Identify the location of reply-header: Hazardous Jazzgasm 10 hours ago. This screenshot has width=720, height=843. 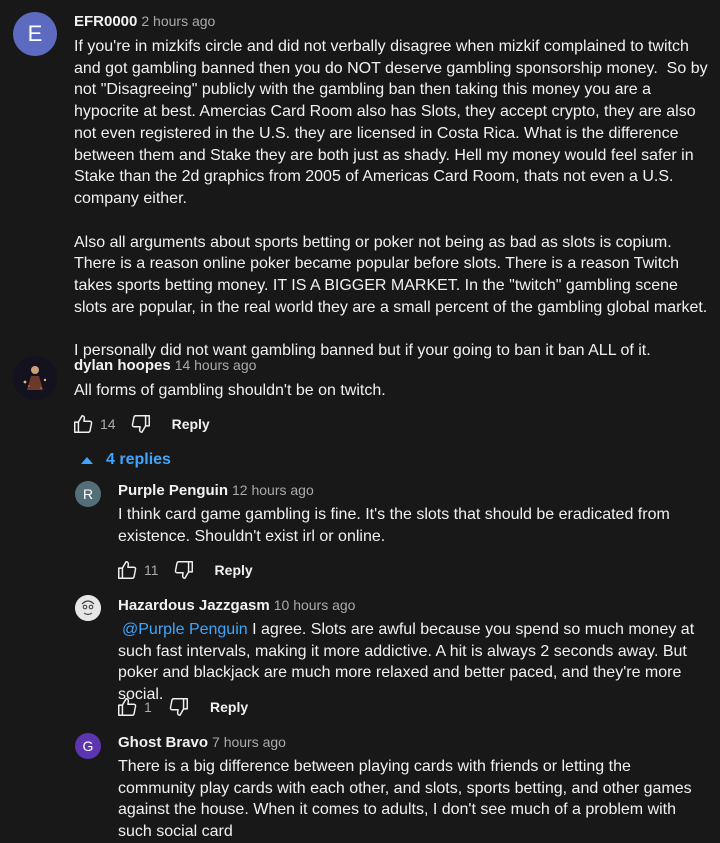
(236, 605).